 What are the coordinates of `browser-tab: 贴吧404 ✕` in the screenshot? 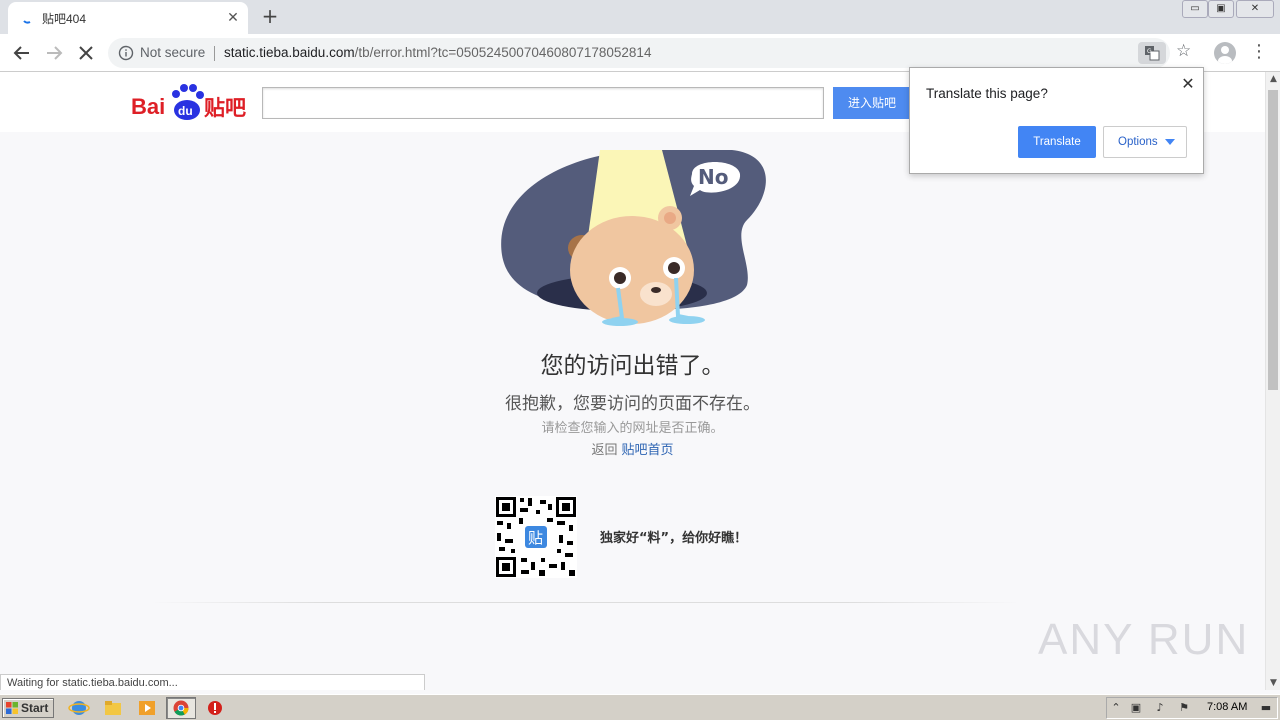 It's located at (128, 18).